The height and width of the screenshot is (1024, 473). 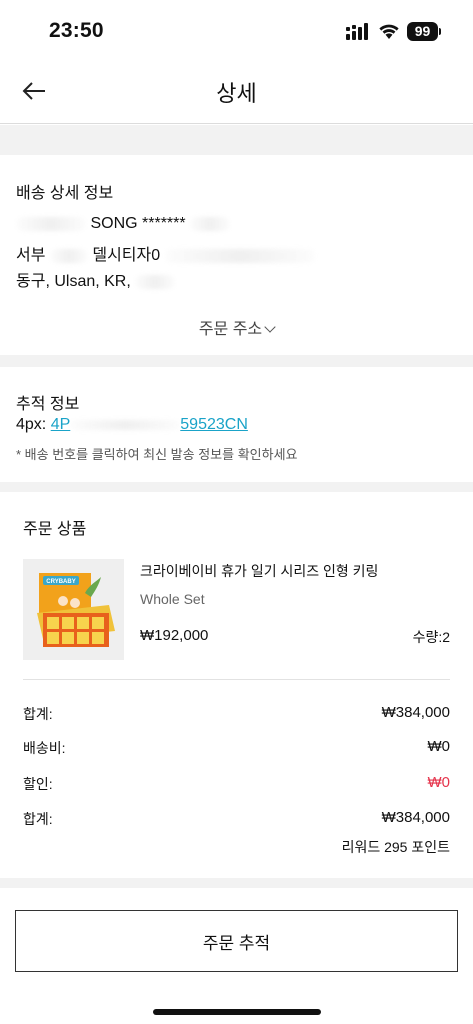 I want to click on tracking-number-end: 59523CN, so click(x=214, y=424).